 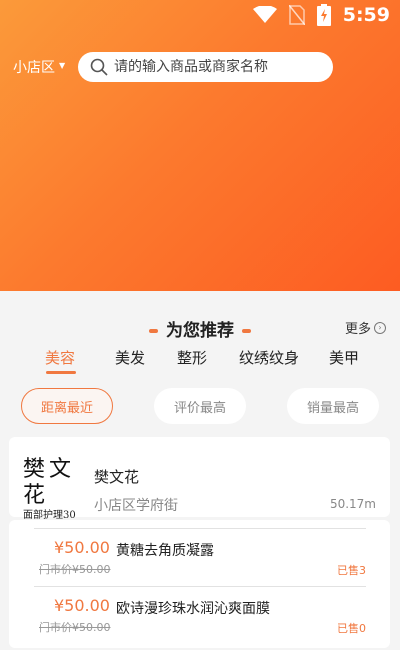 I want to click on more-button: 更多 ›, so click(x=365, y=327).